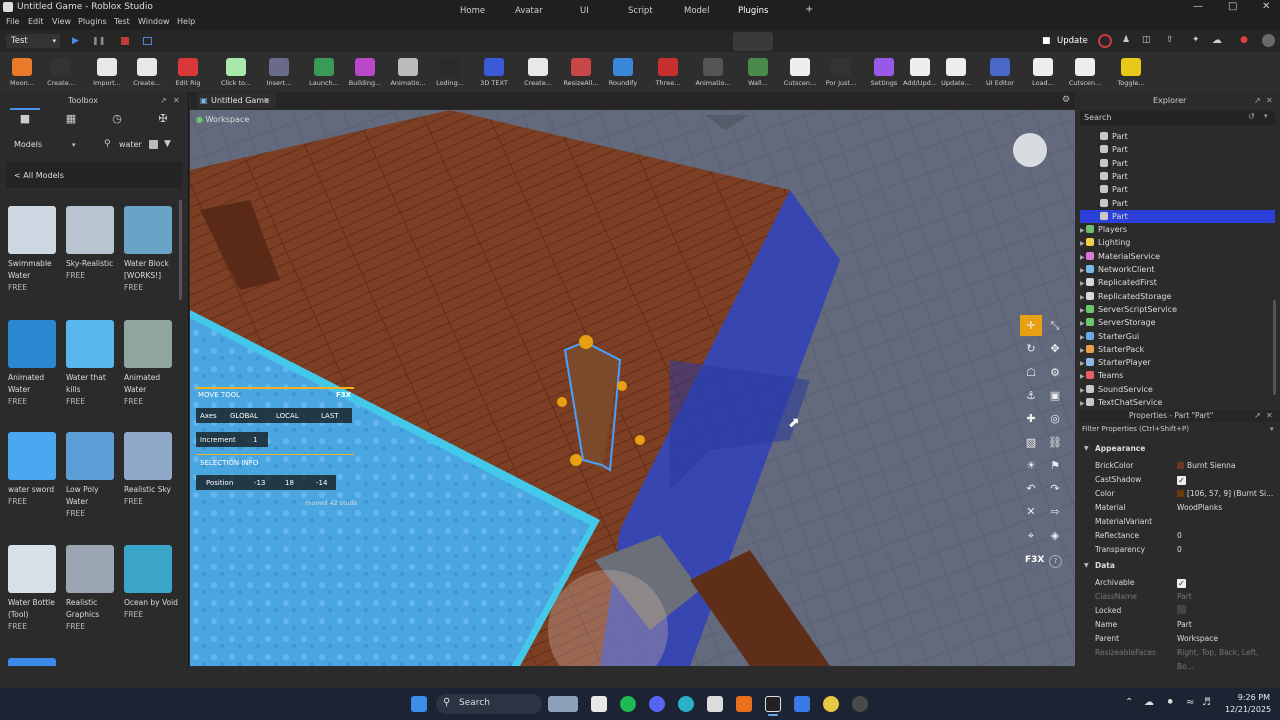  Describe the element at coordinates (1181, 583) in the screenshot. I see `checkbox: ✓` at that location.